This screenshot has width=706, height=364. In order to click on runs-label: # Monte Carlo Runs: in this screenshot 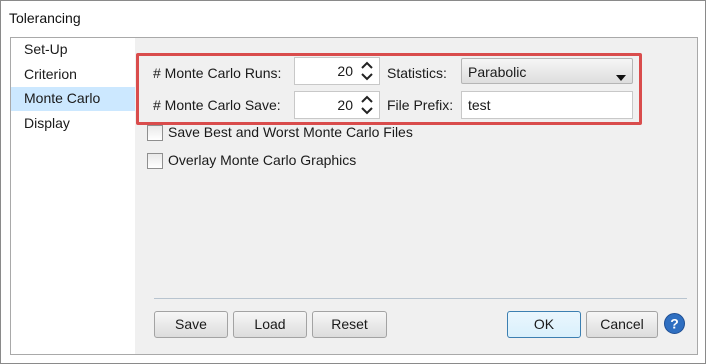, I will do `click(217, 73)`.